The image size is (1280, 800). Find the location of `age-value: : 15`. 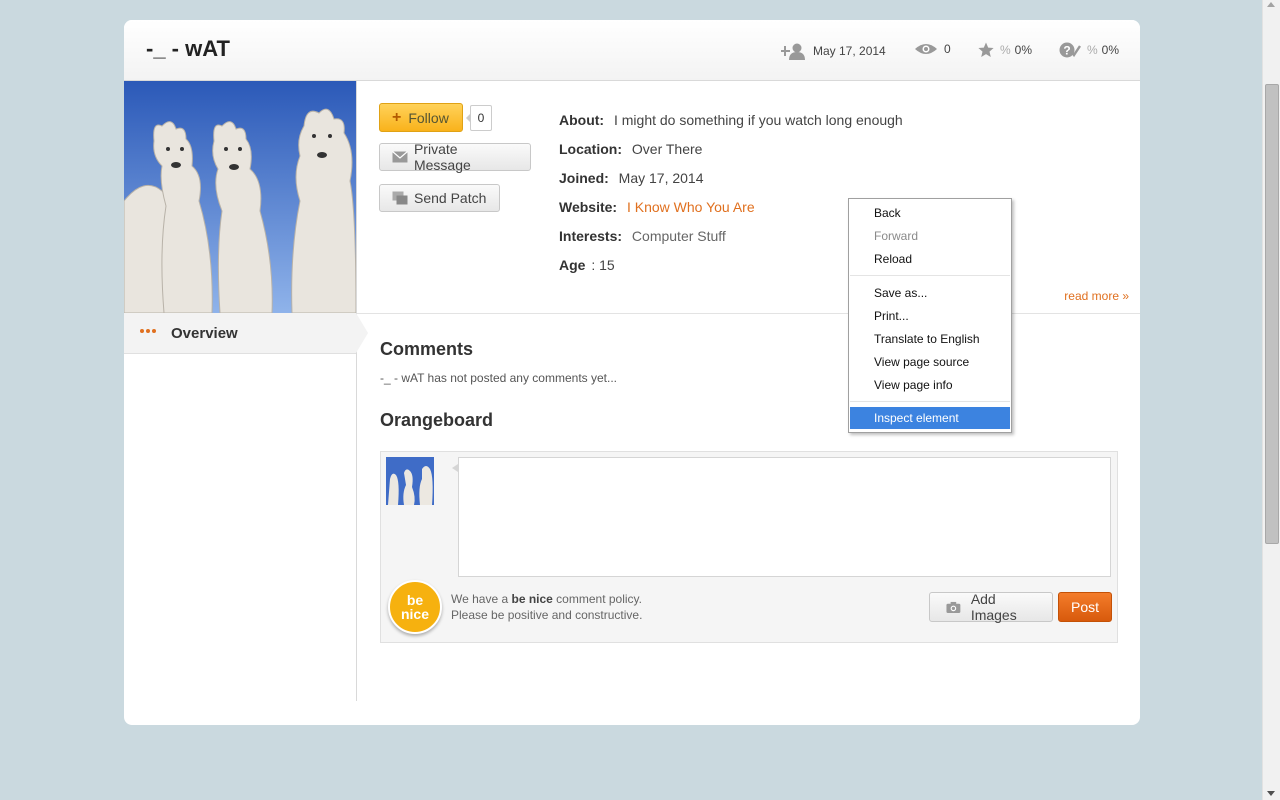

age-value: : 15 is located at coordinates (603, 265).